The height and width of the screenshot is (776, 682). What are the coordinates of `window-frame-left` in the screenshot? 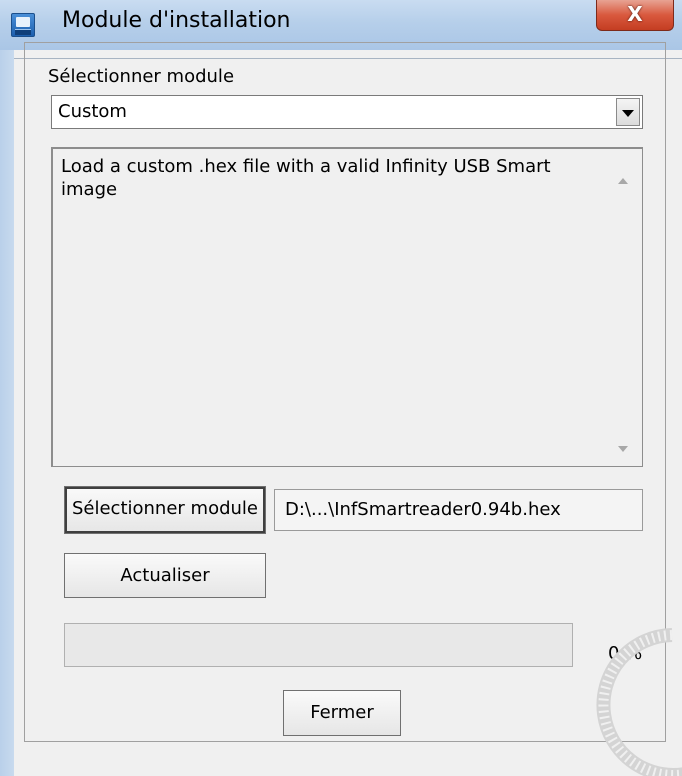 It's located at (7, 413).